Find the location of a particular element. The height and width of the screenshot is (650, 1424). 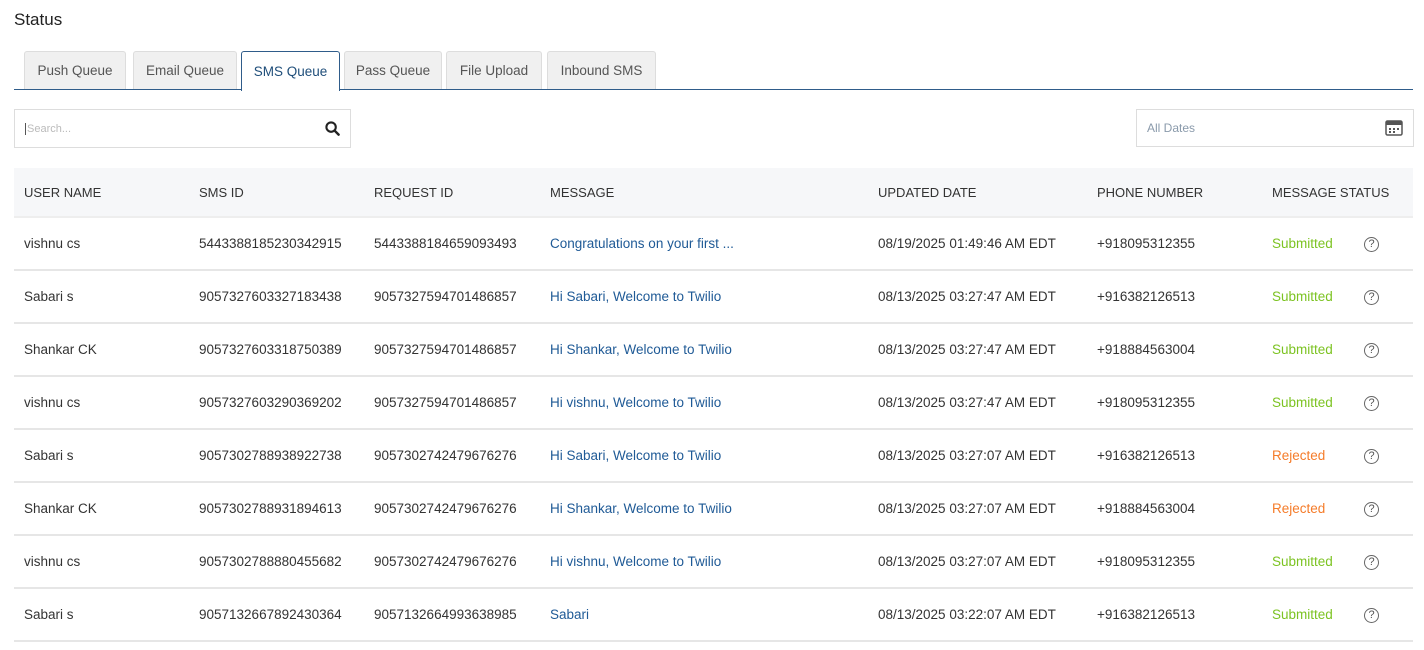

cell-phone-number: +918884563004 is located at coordinates (1174, 350).